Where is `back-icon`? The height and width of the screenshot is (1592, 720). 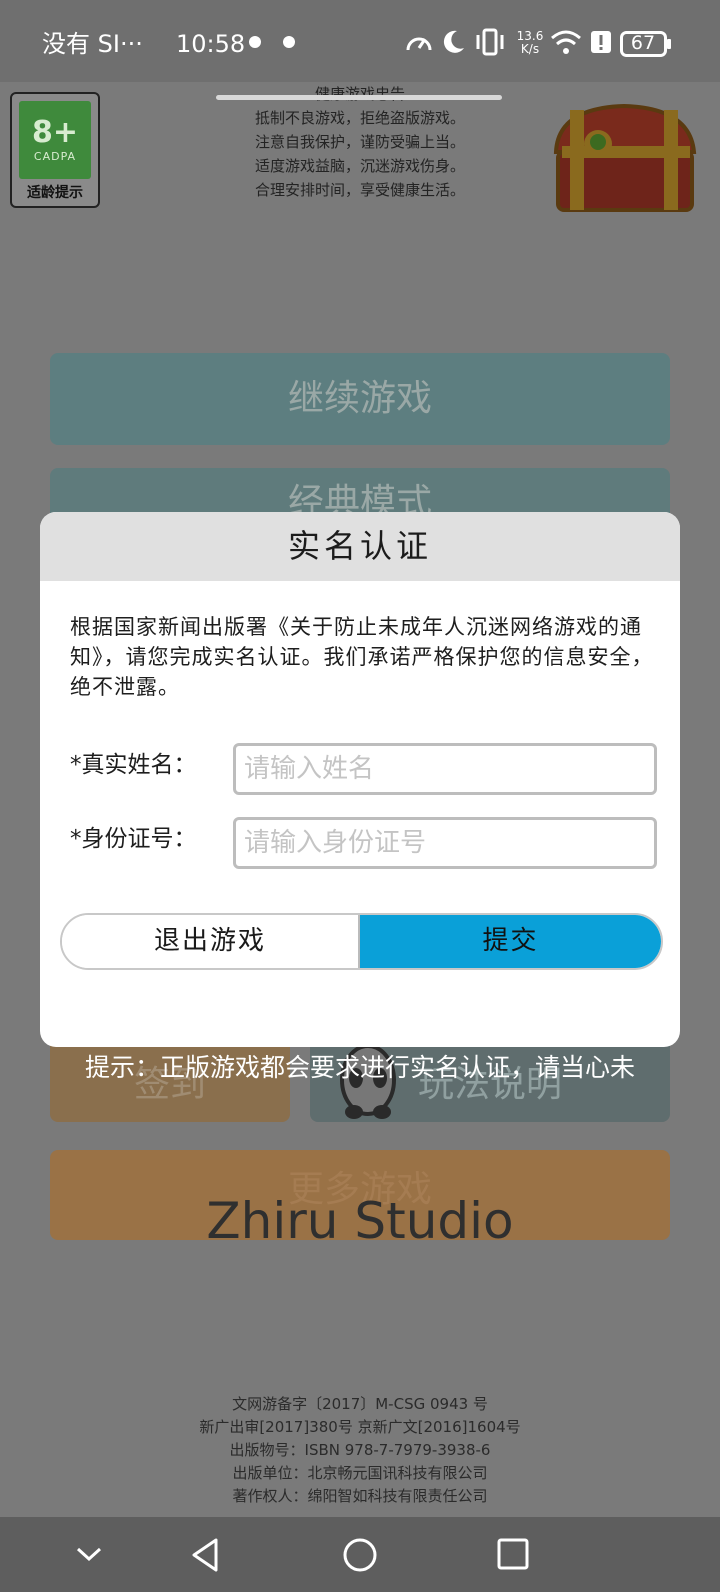
back-icon is located at coordinates (205, 1557).